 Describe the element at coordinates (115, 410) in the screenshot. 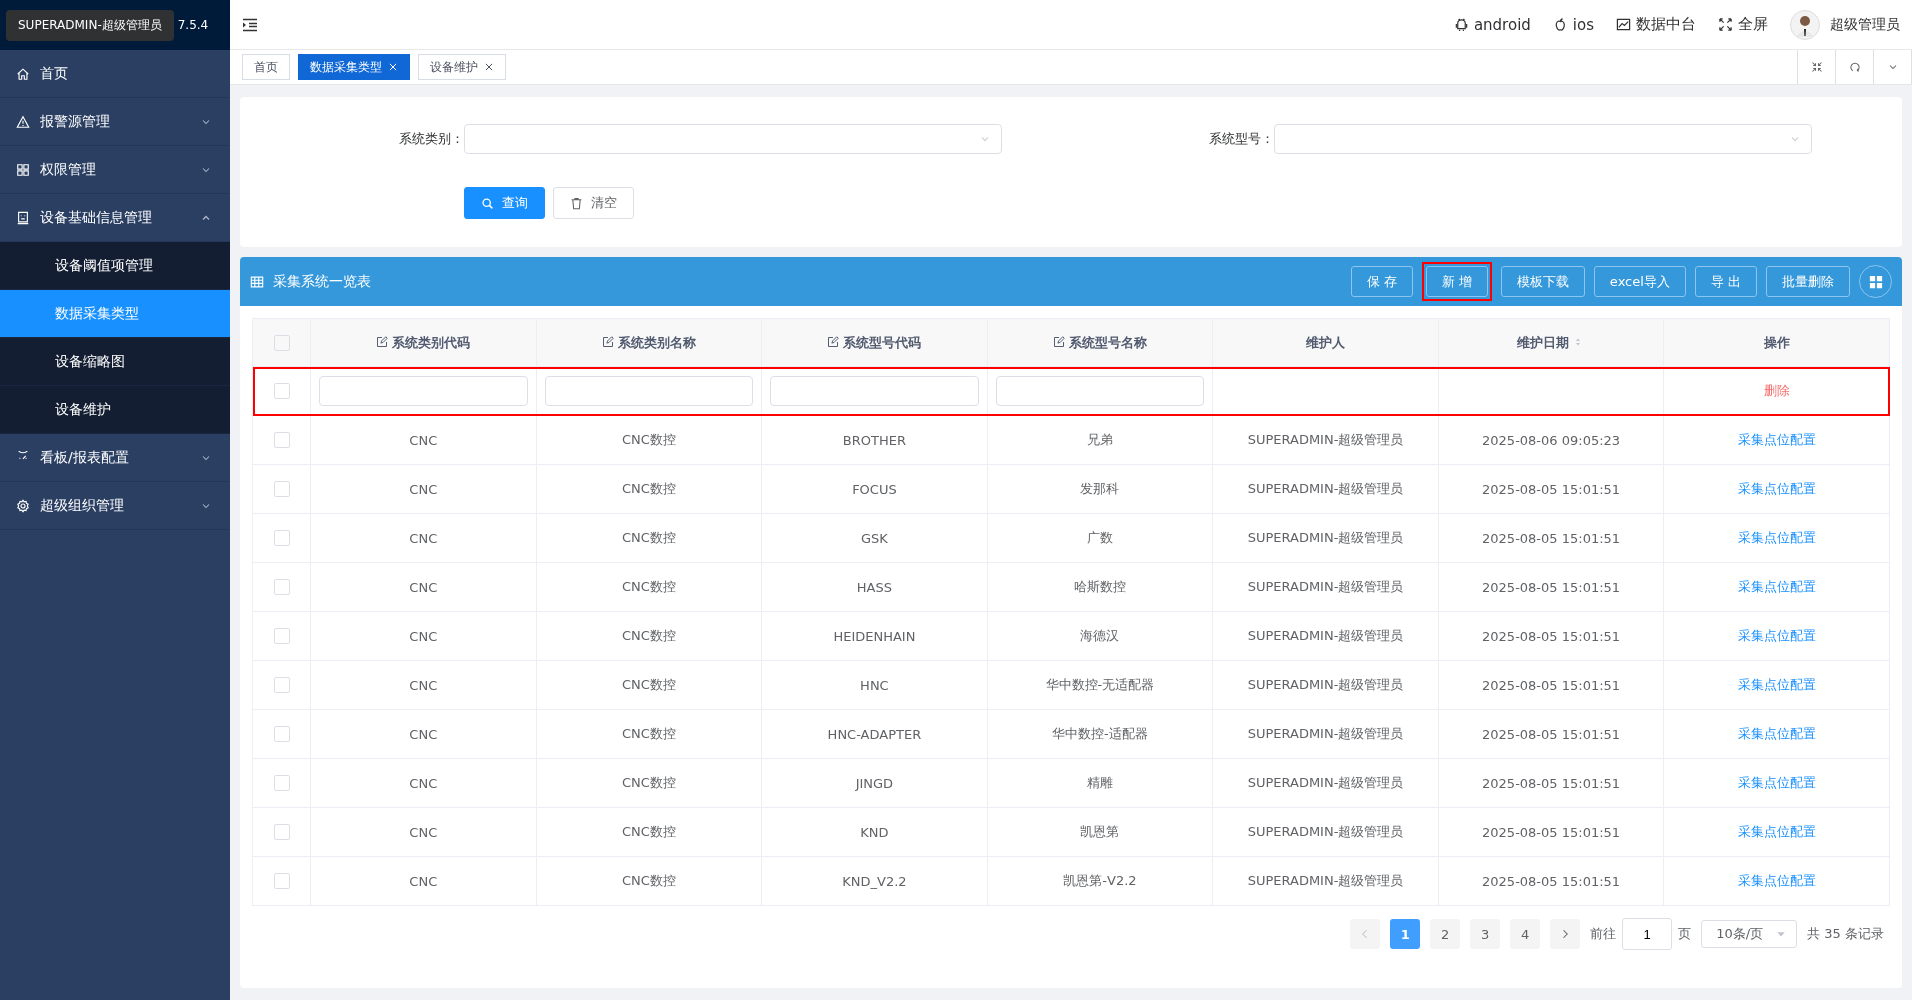

I see `submenu-item: 设备维护` at that location.